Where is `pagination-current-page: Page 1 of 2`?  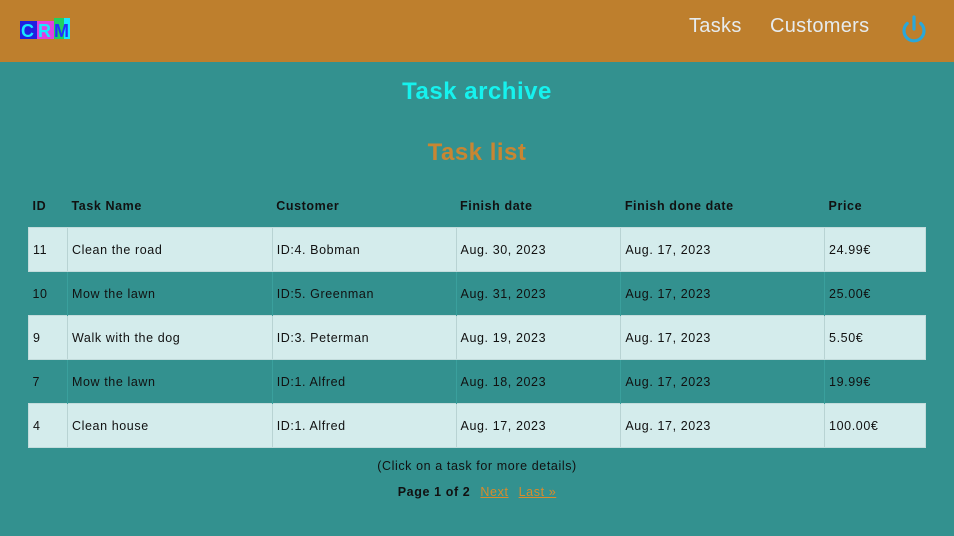 pagination-current-page: Page 1 of 2 is located at coordinates (434, 492).